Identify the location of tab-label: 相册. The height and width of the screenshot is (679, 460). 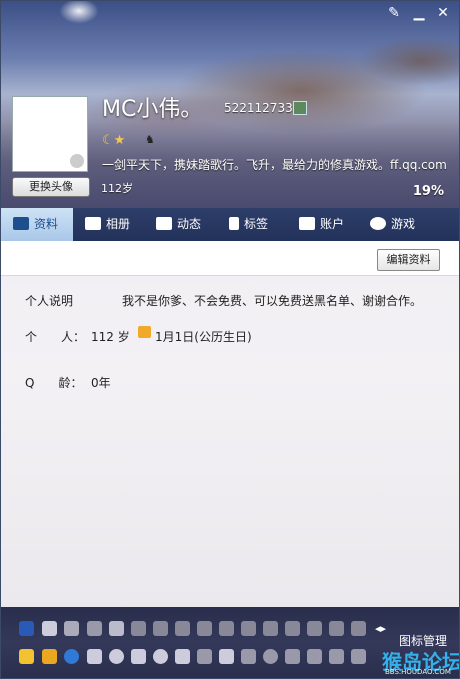
(118, 224).